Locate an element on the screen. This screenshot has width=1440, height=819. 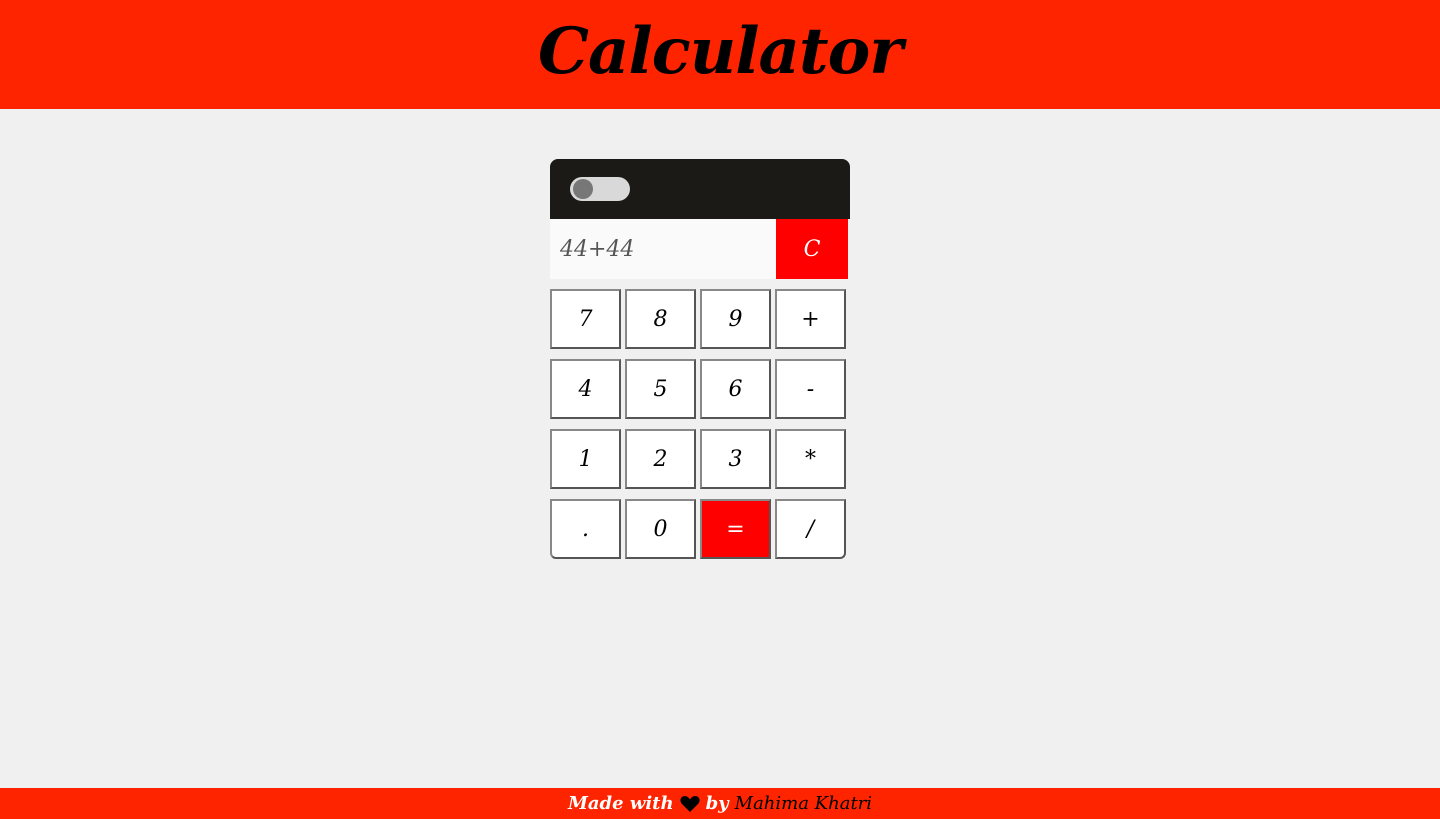
key-decimal: . is located at coordinates (585, 529).